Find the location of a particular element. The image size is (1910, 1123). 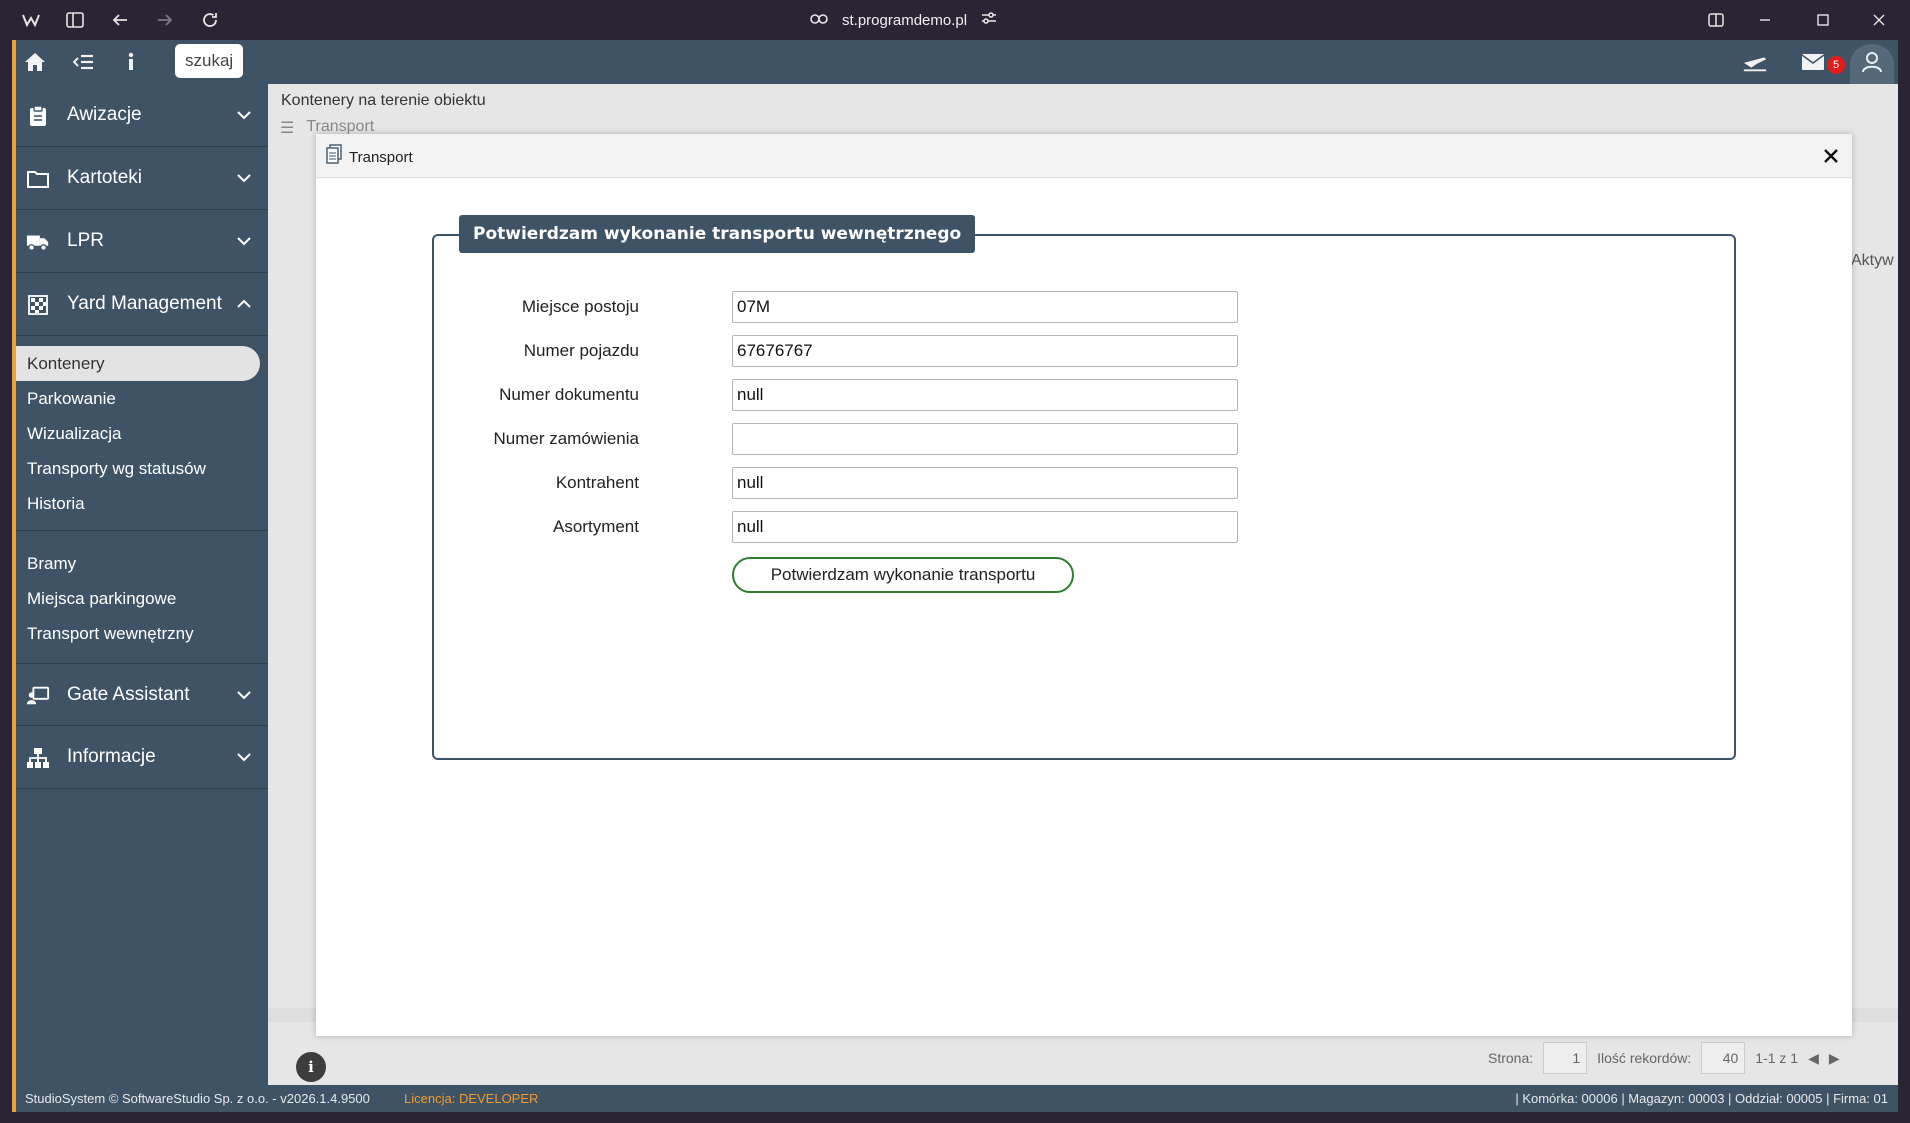

sidebar-item-parkowanie: Parkowanie is located at coordinates (139, 398).